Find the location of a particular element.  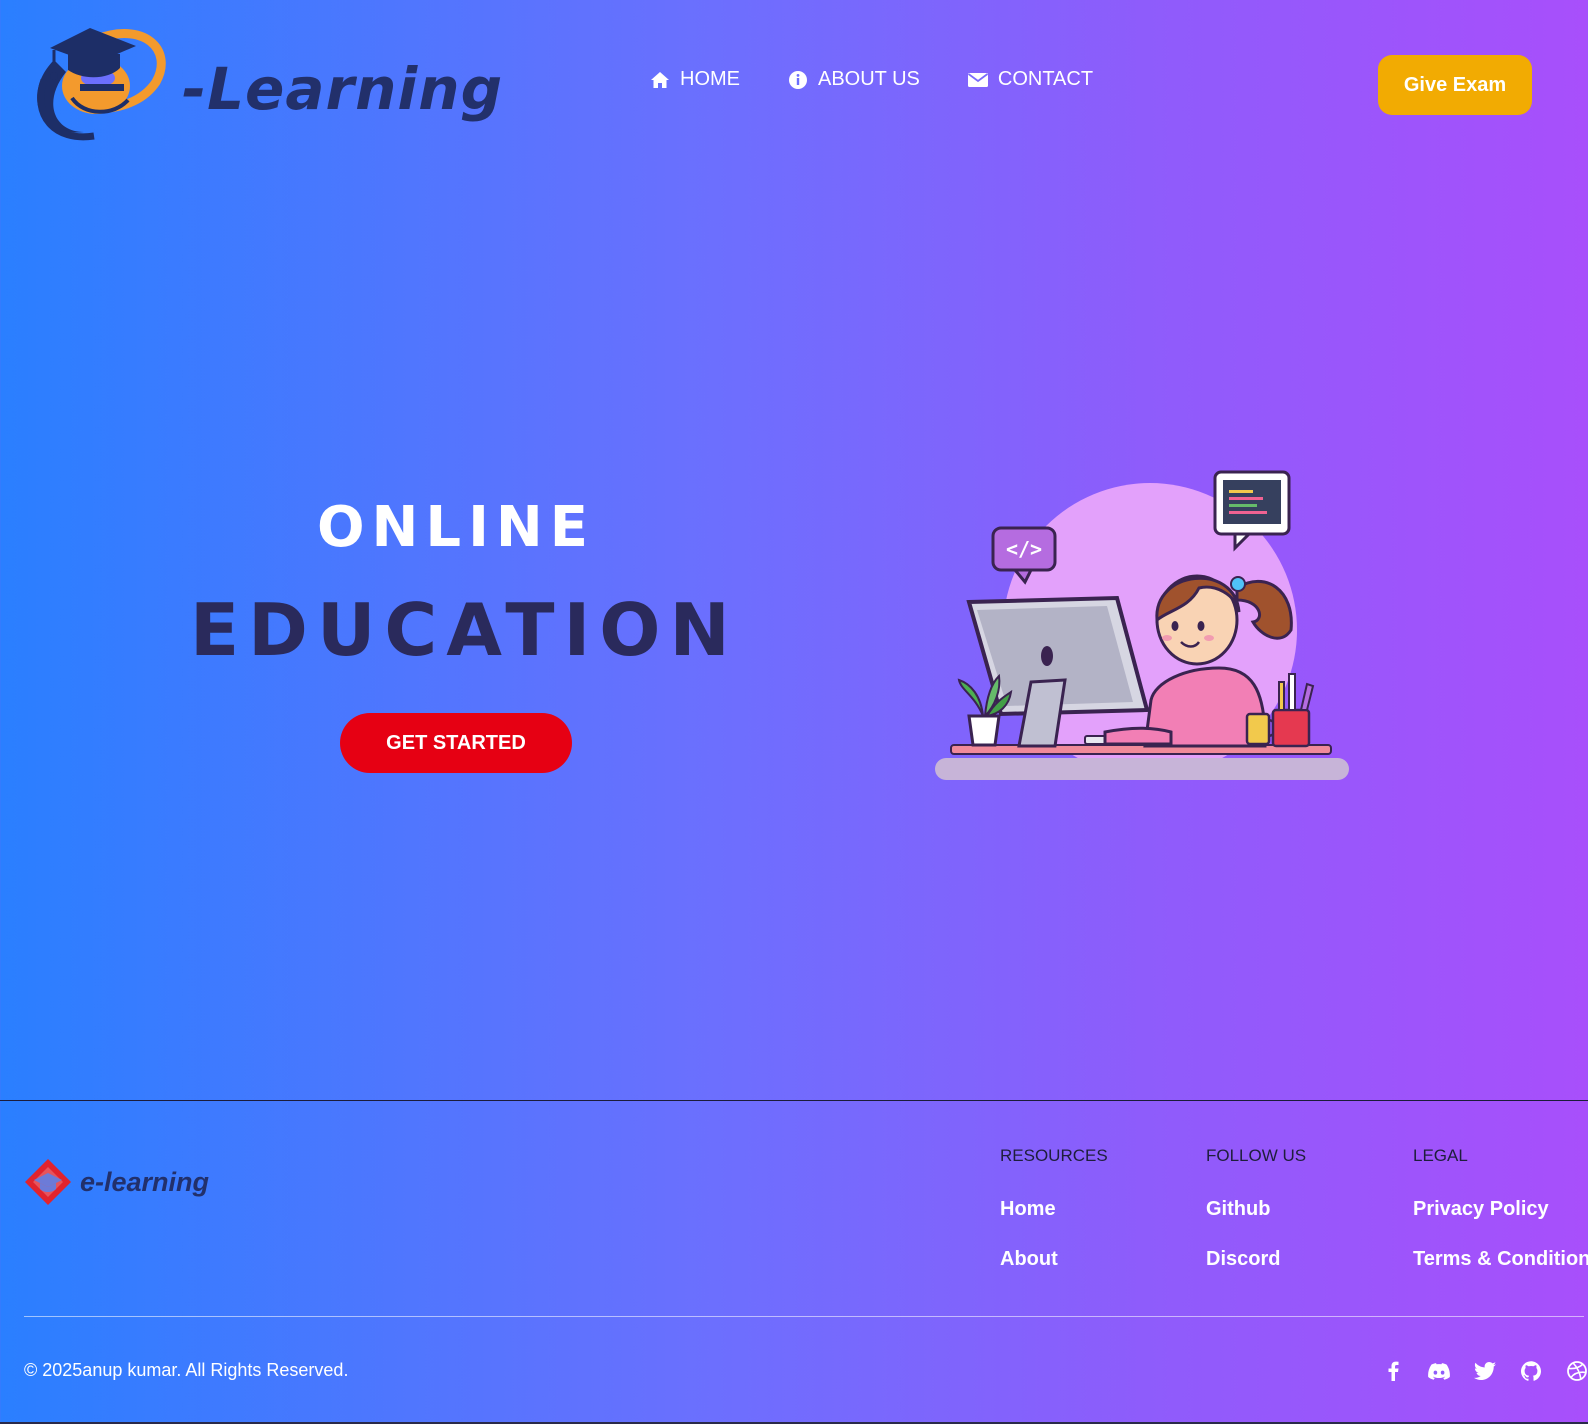

copyright-text: © 2025anup kumar. All Rights Reserved. is located at coordinates (186, 1370).